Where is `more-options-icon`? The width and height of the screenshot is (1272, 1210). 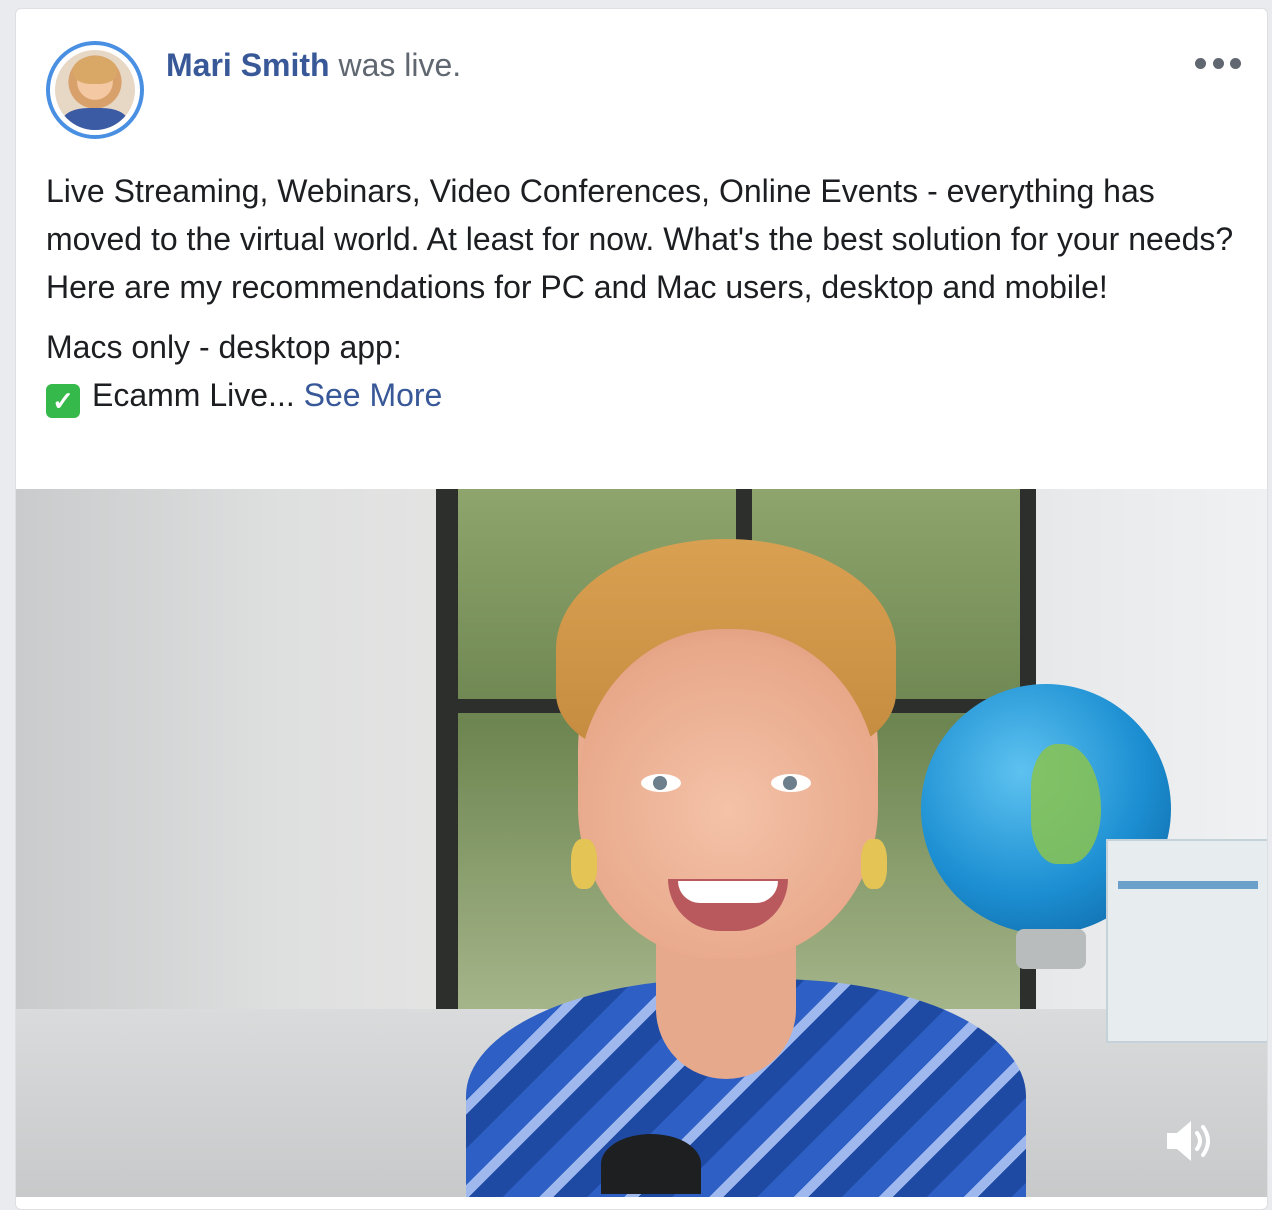 more-options-icon is located at coordinates (1218, 63).